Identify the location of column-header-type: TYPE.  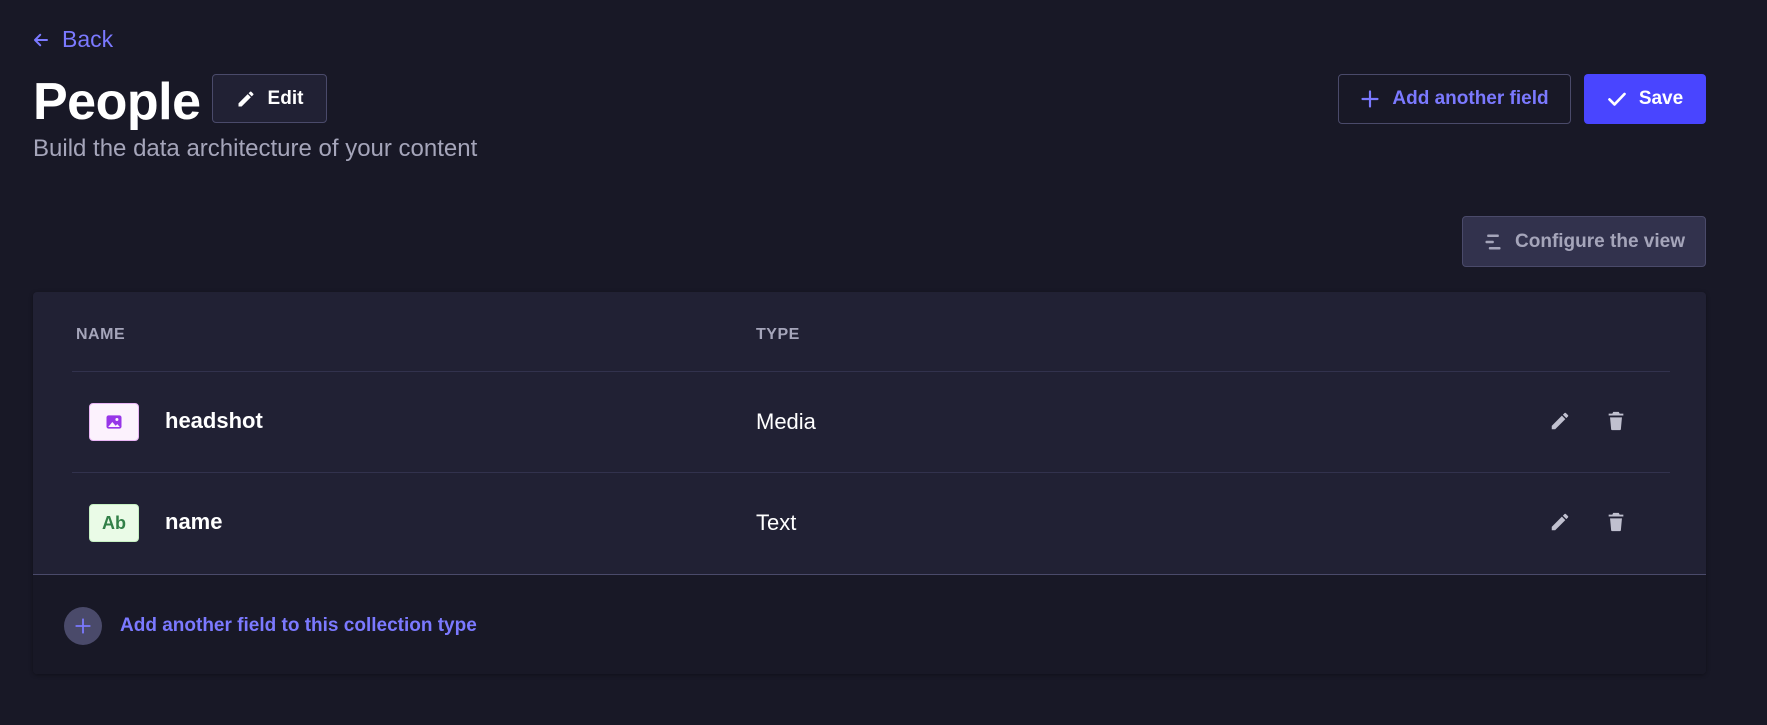
(778, 334).